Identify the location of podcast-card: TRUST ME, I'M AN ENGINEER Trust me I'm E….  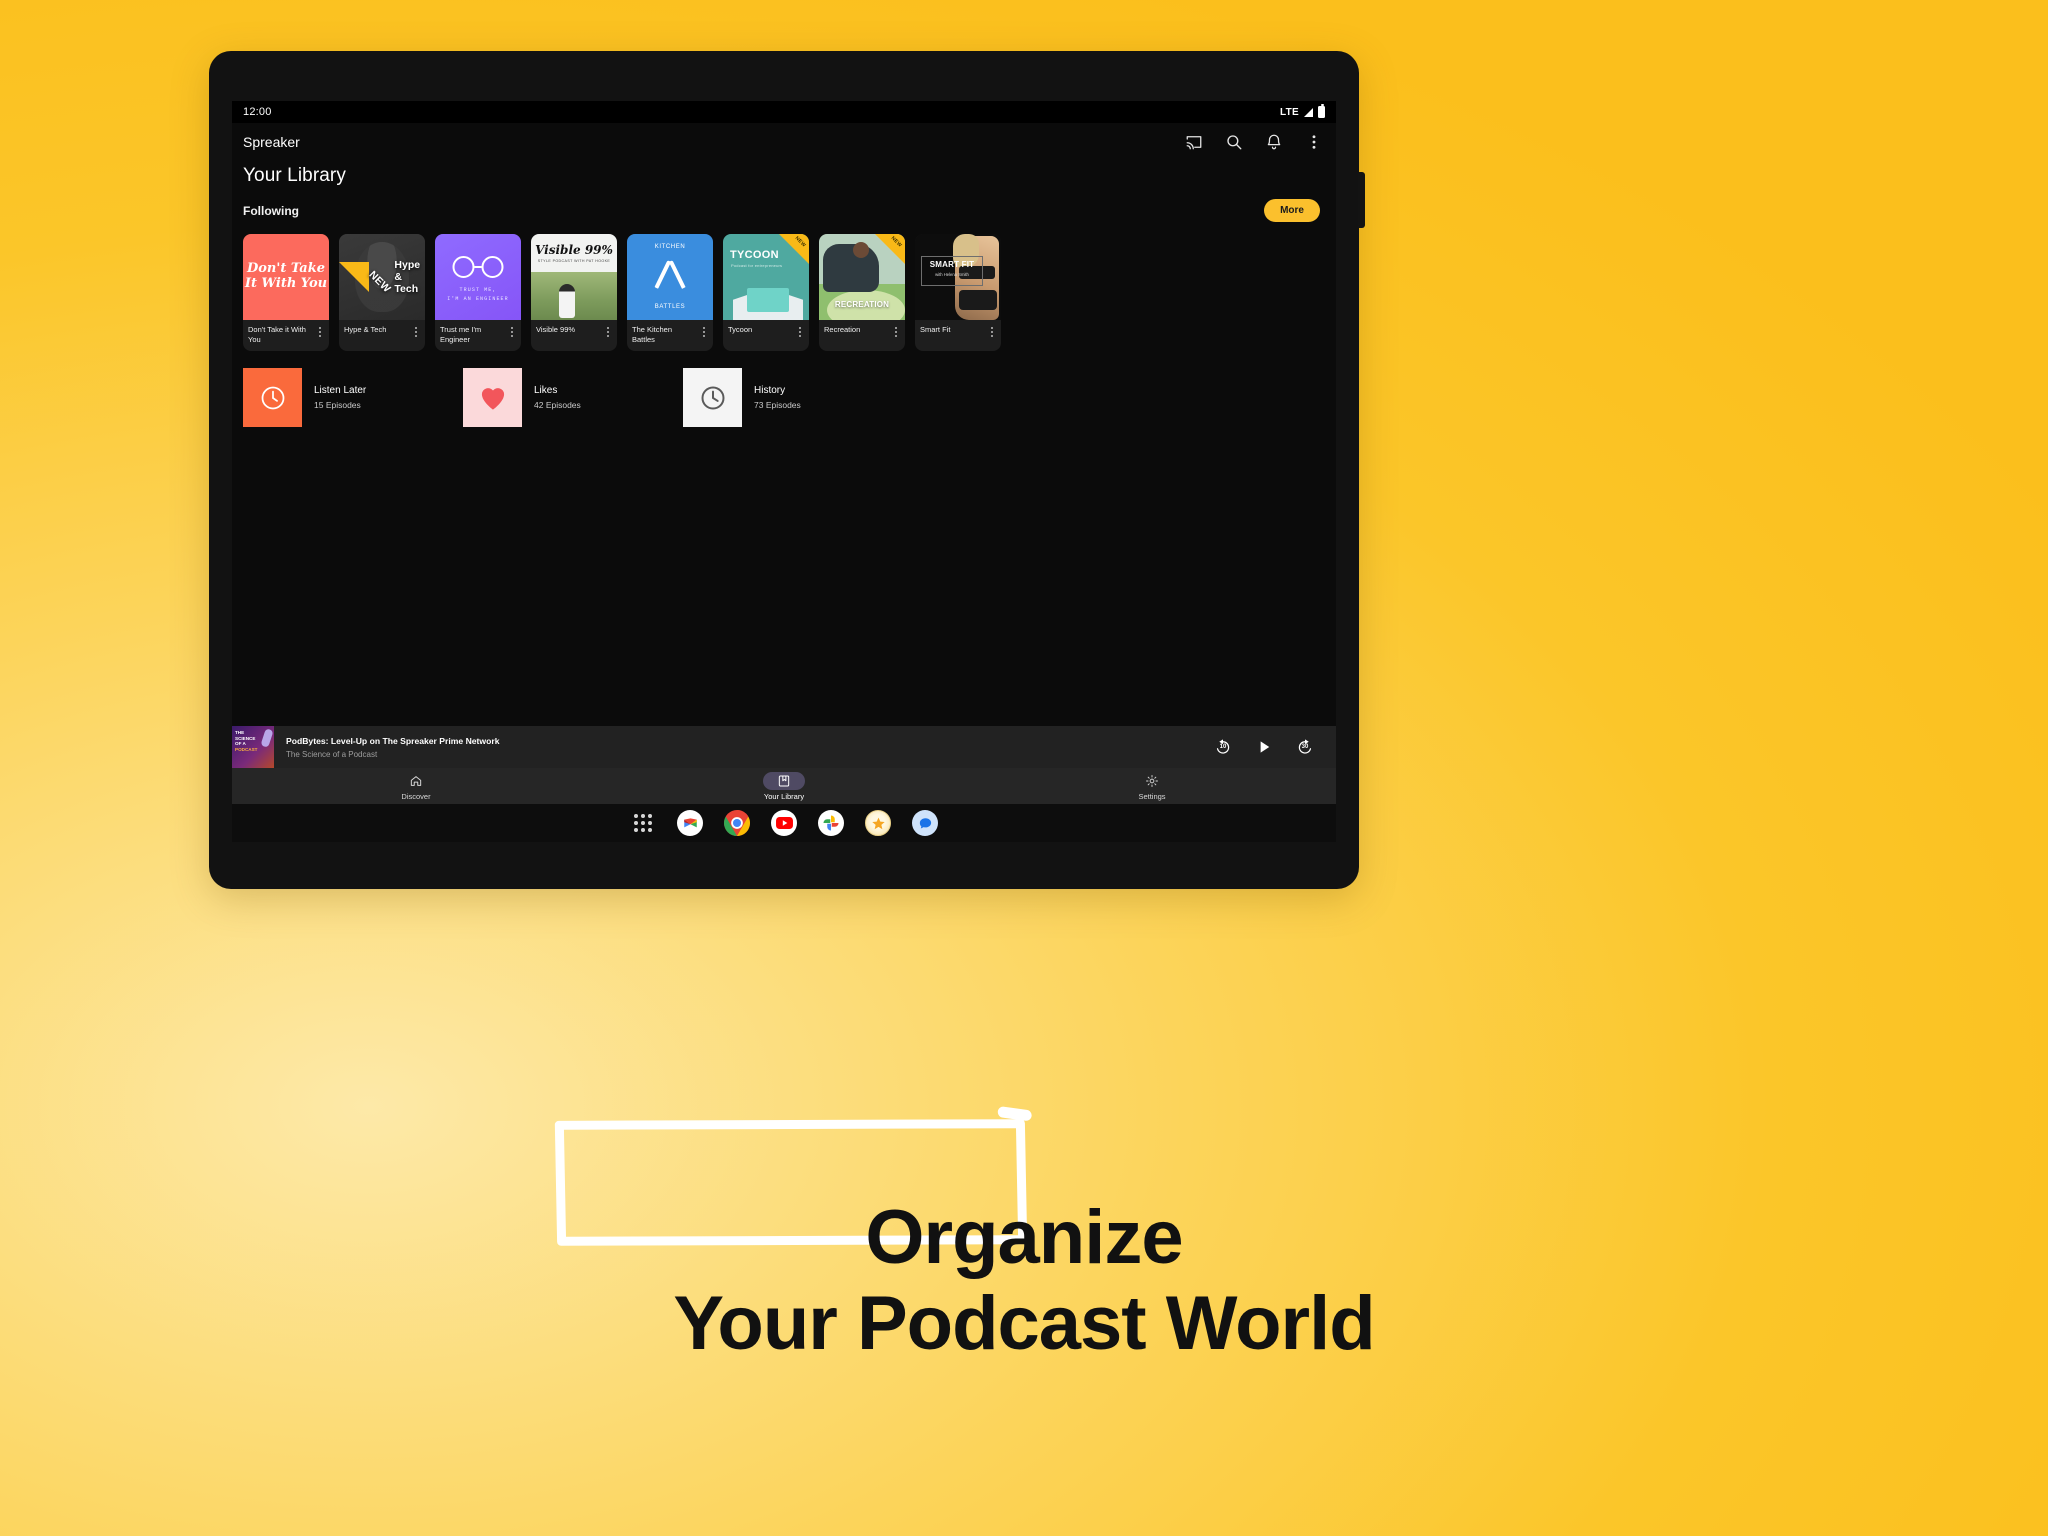
(478, 293).